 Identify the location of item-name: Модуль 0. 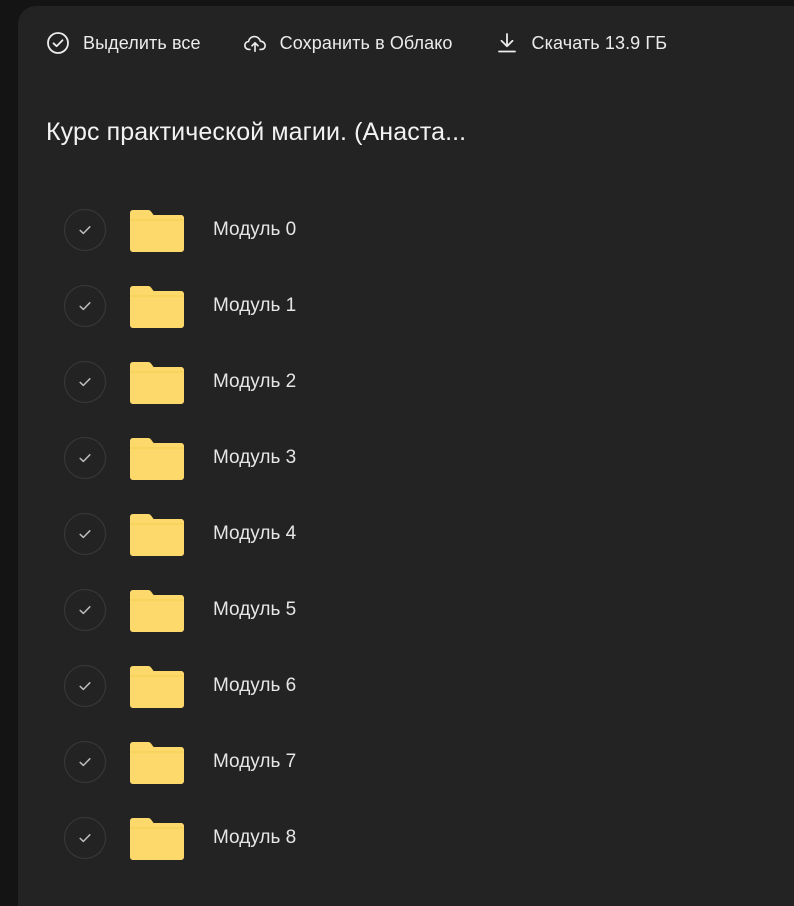
(255, 229).